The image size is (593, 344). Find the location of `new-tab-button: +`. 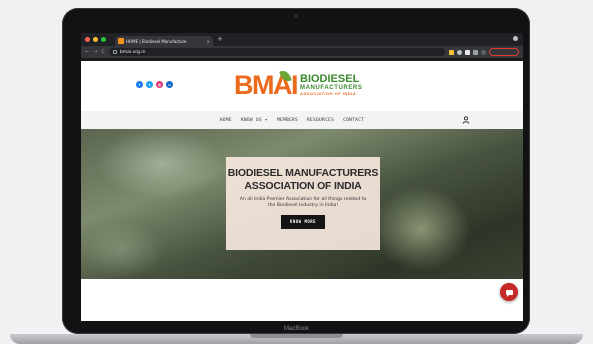

new-tab-button: + is located at coordinates (220, 39).